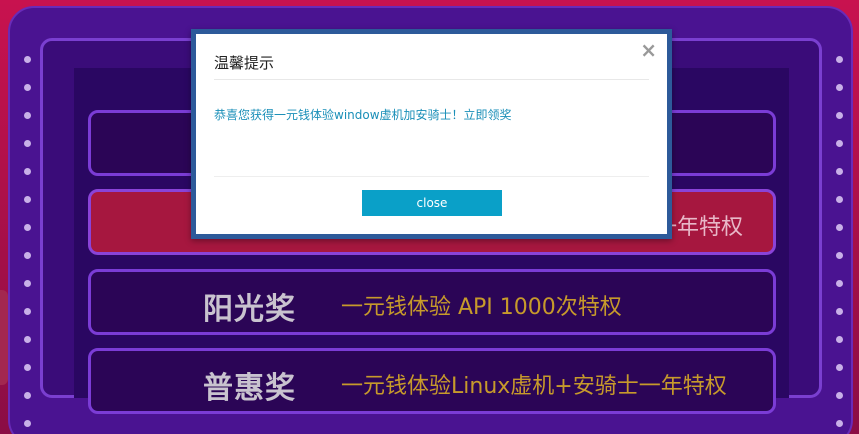 Image resolution: width=859 pixels, height=434 pixels. What do you see at coordinates (249, 309) in the screenshot?
I see `prize-title: 阳光奖` at bounding box center [249, 309].